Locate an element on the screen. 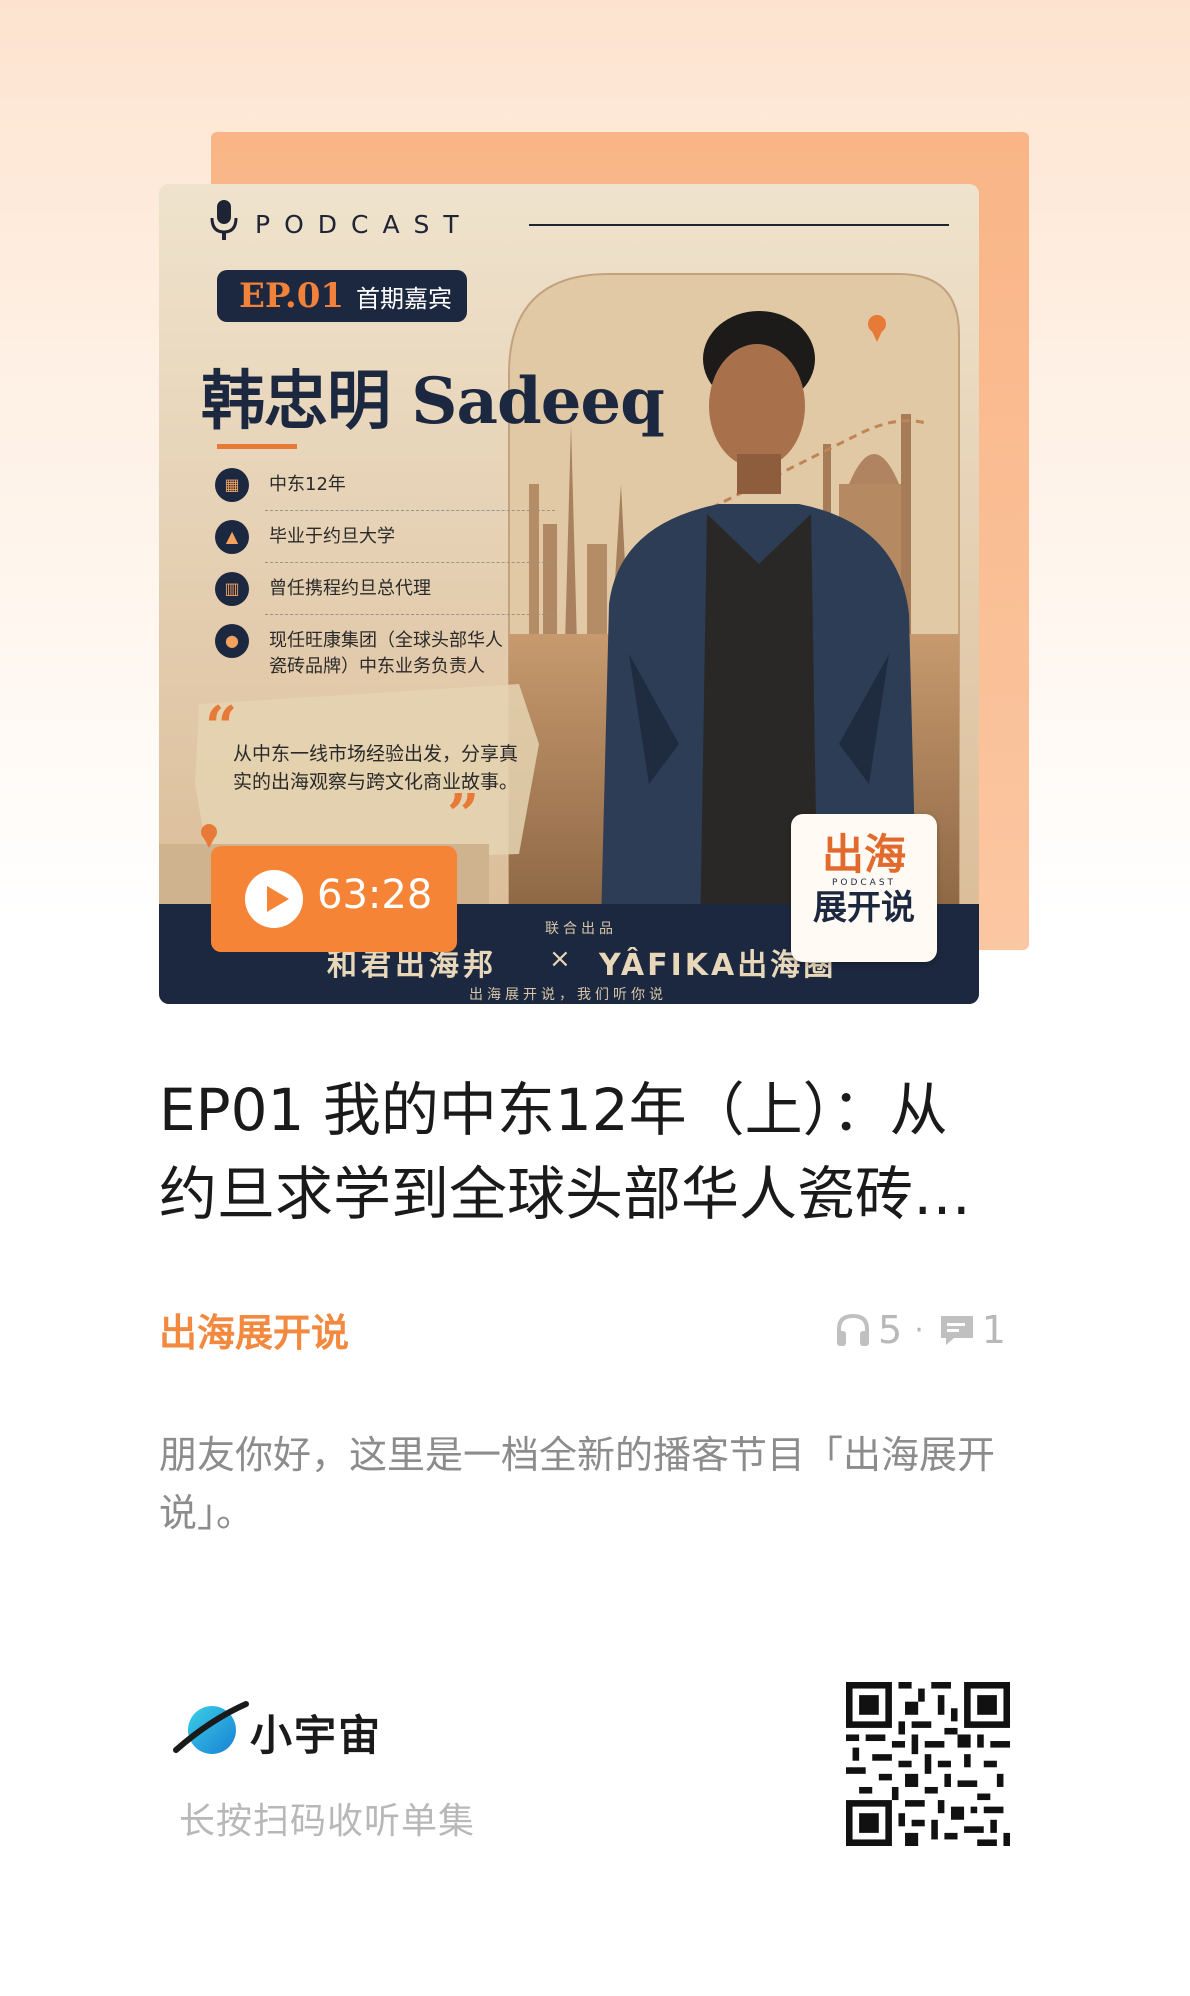  bio-item: ▲ 毕业于约旦大学 is located at coordinates (385, 541).